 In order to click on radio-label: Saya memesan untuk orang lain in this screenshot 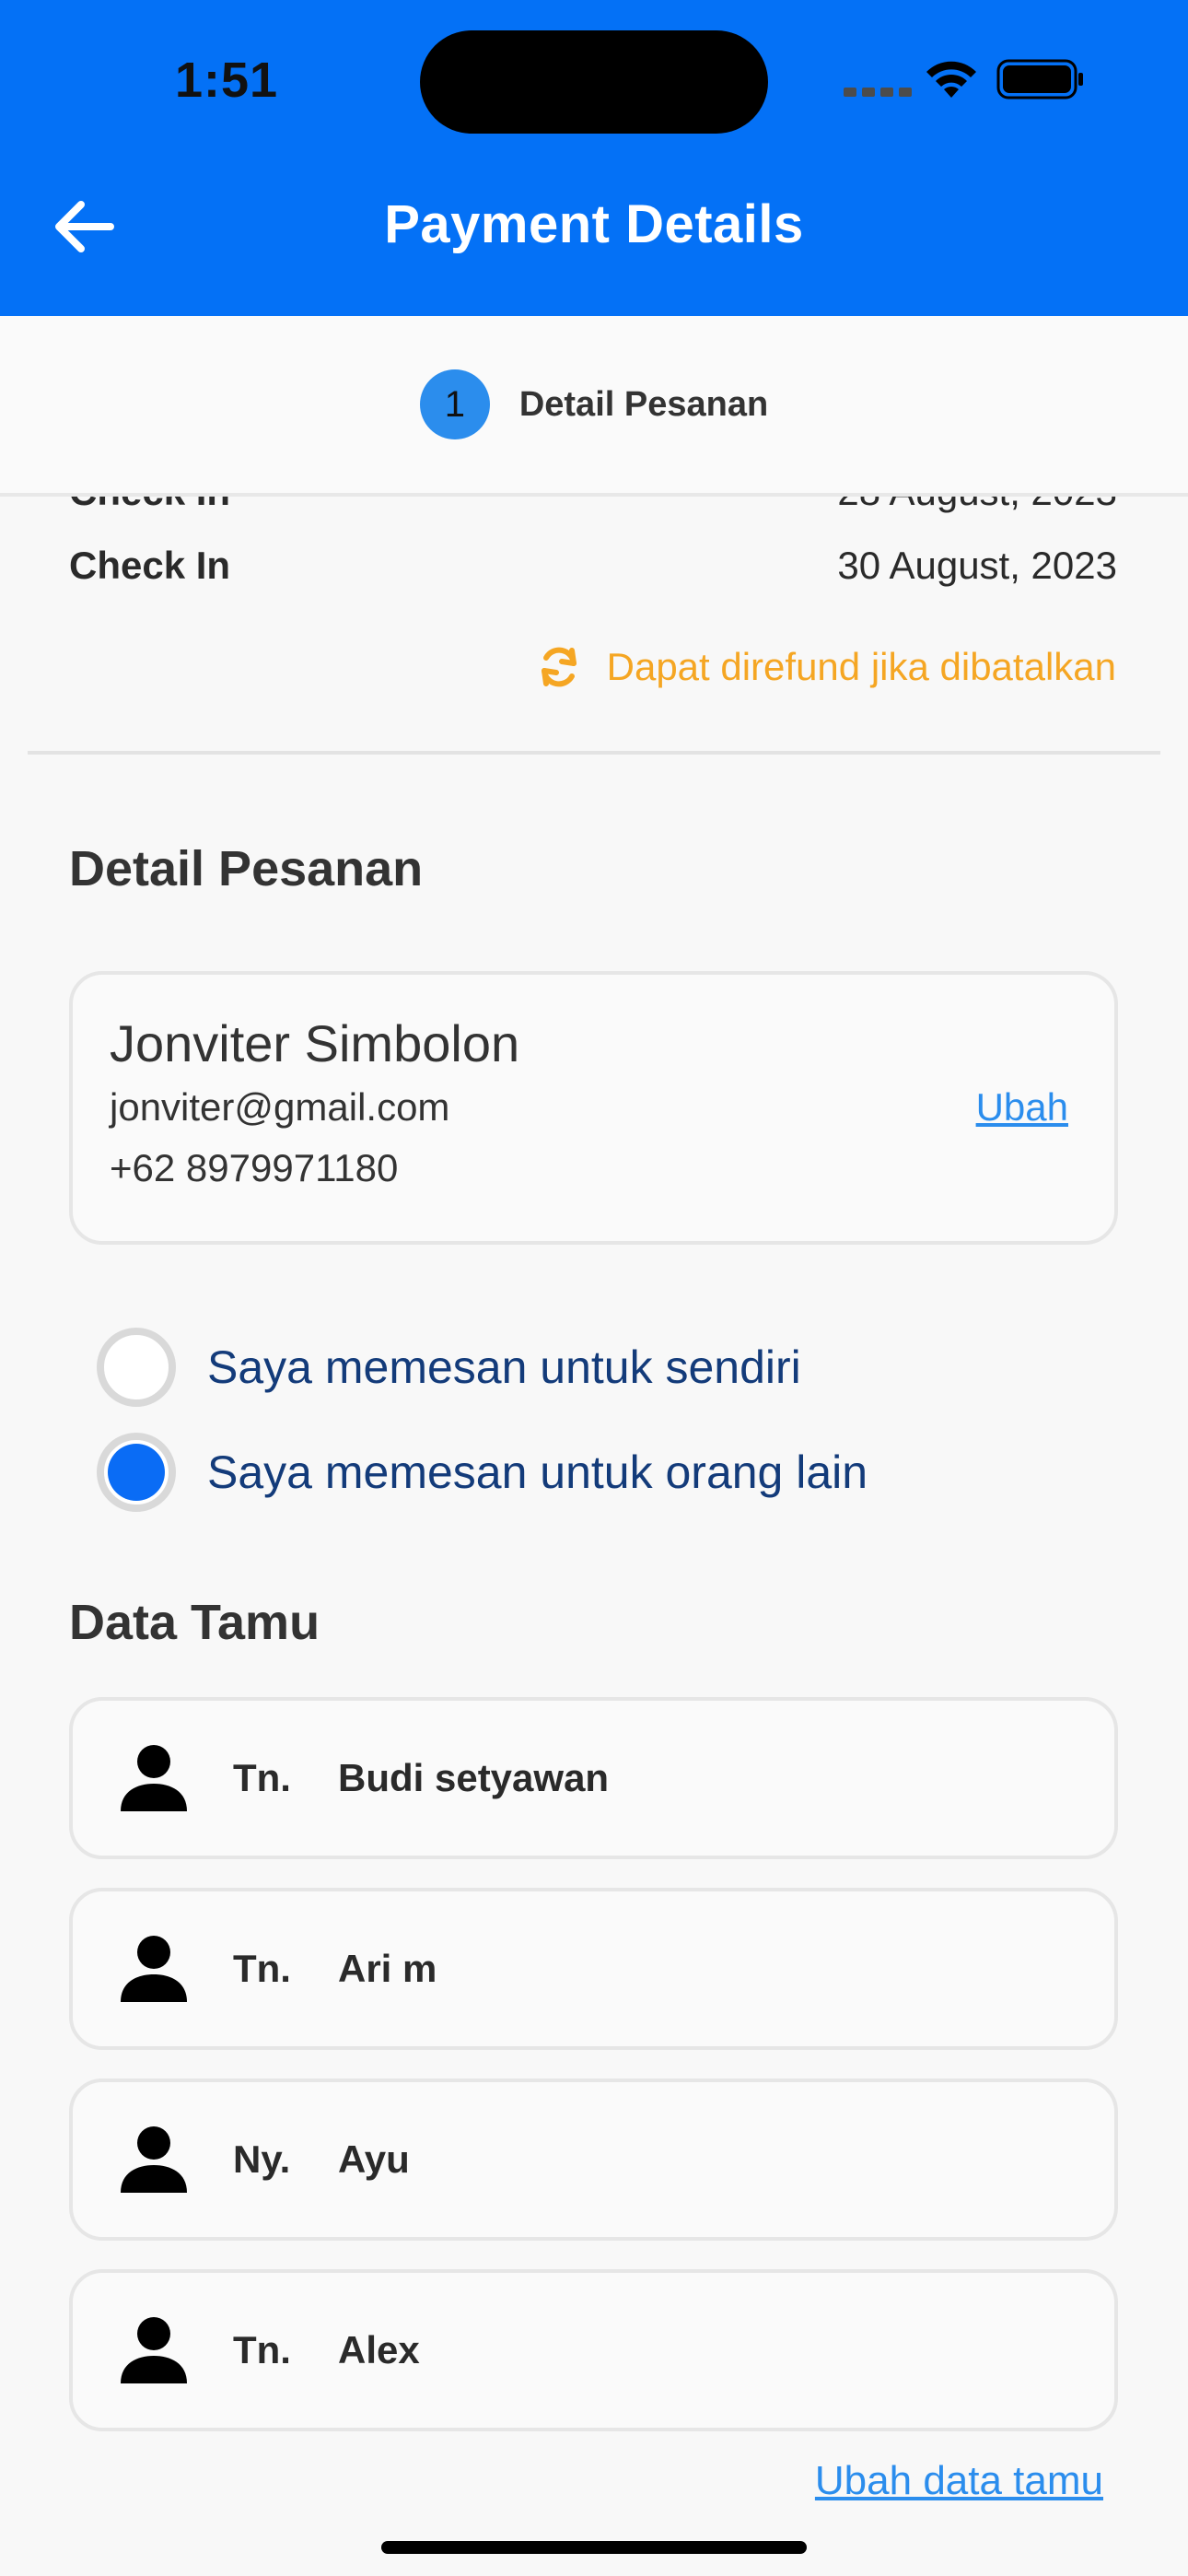, I will do `click(538, 1472)`.